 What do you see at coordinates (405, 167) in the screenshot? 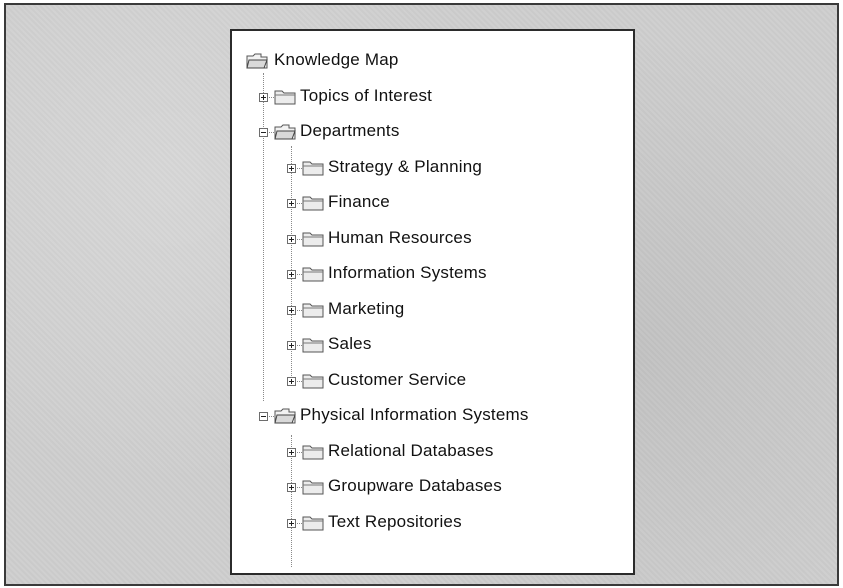
I see `tree-item-strategy-planning: Strategy & Planning` at bounding box center [405, 167].